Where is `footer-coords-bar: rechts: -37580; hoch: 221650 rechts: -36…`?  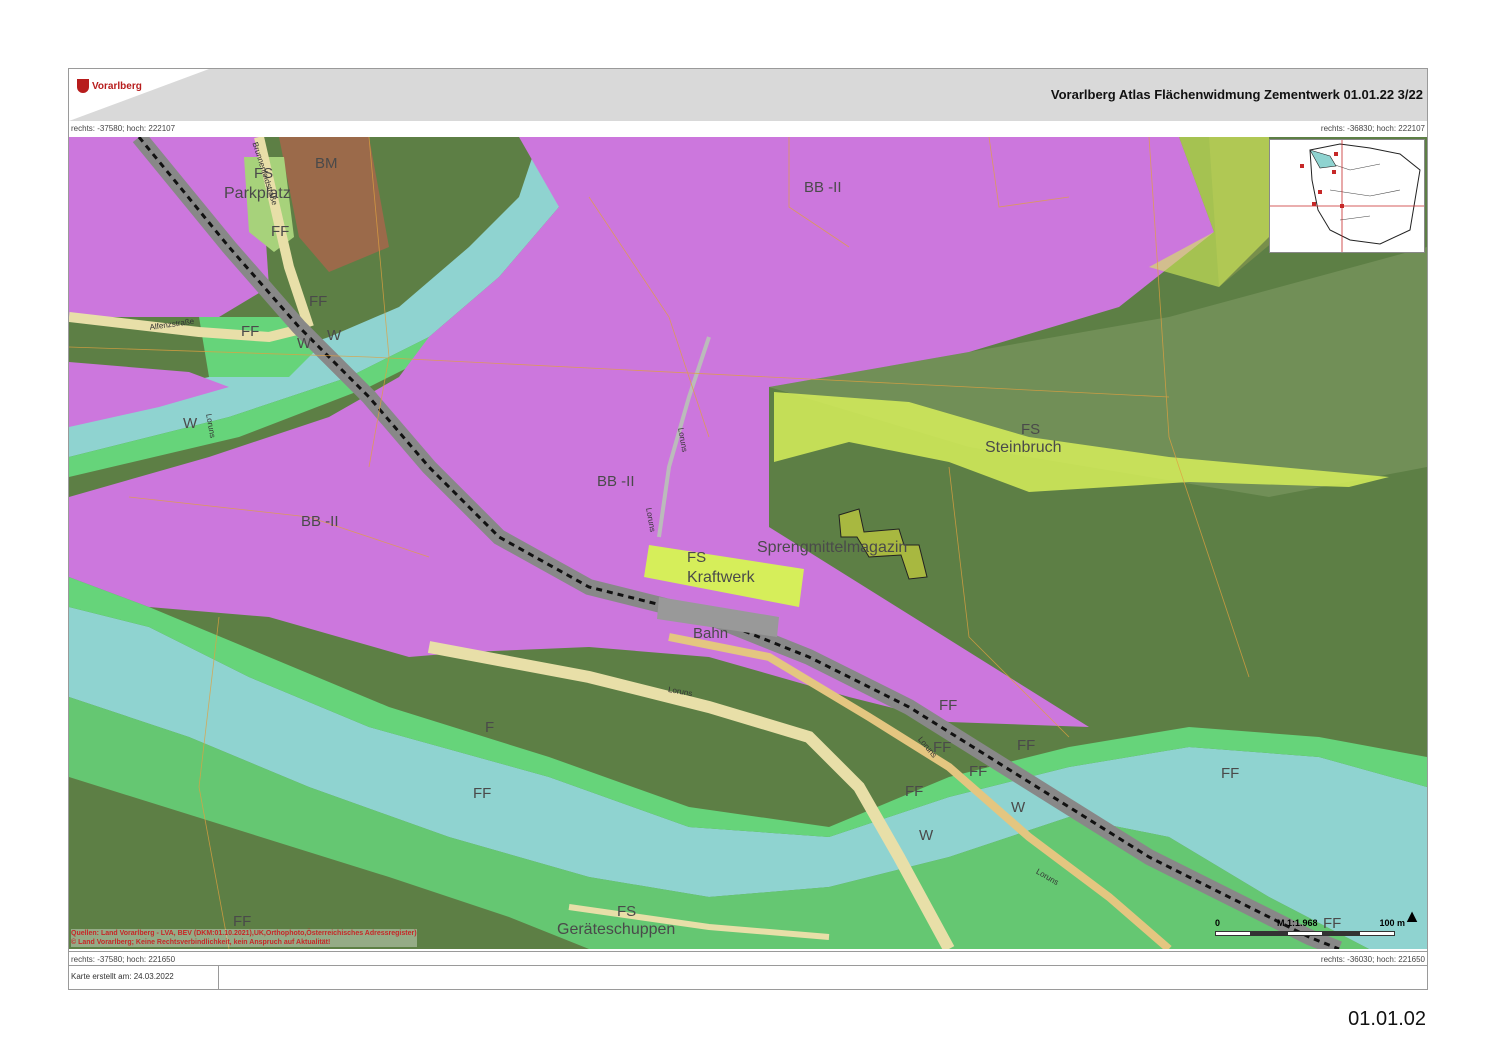
footer-coords-bar: rechts: -37580; hoch: 221650 rechts: -36… is located at coordinates (748, 958).